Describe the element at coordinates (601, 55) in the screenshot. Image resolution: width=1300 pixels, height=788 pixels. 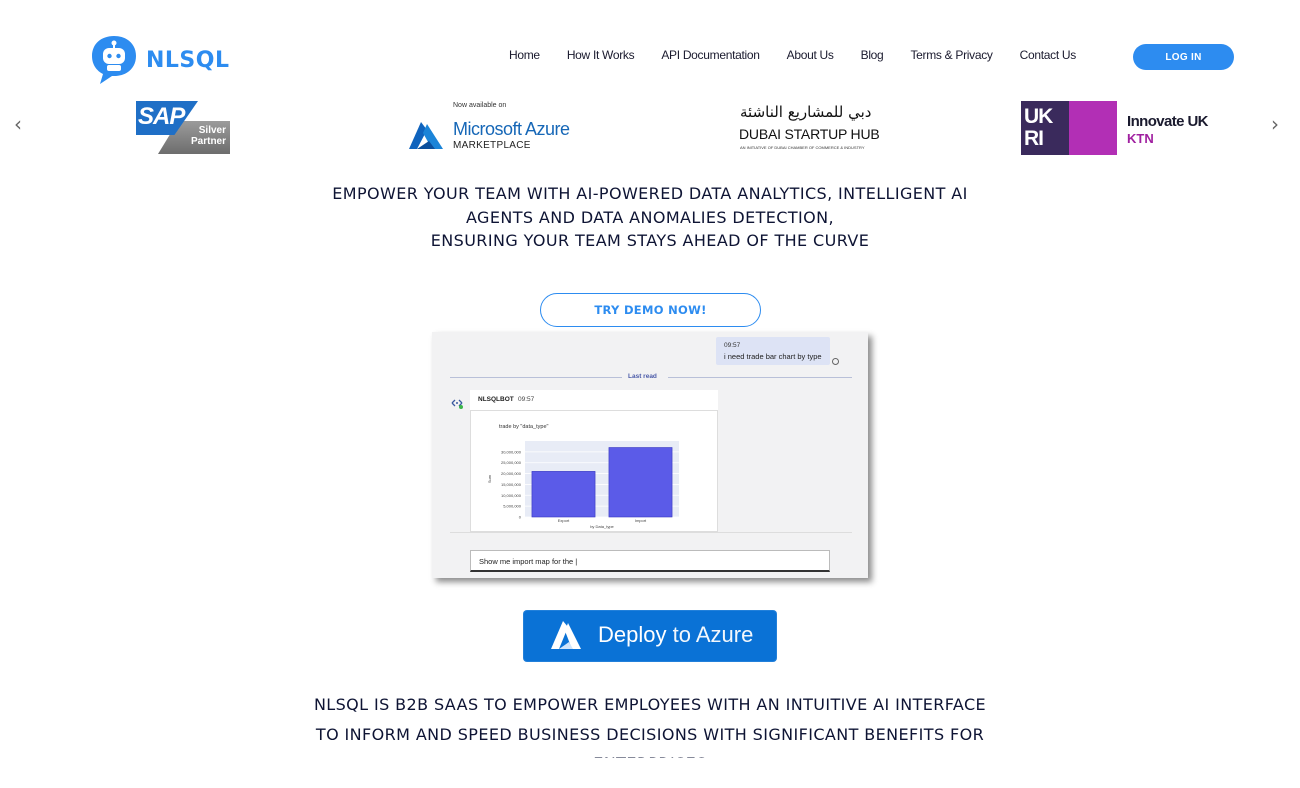
I see `nav-how-it-works: How It Works` at that location.